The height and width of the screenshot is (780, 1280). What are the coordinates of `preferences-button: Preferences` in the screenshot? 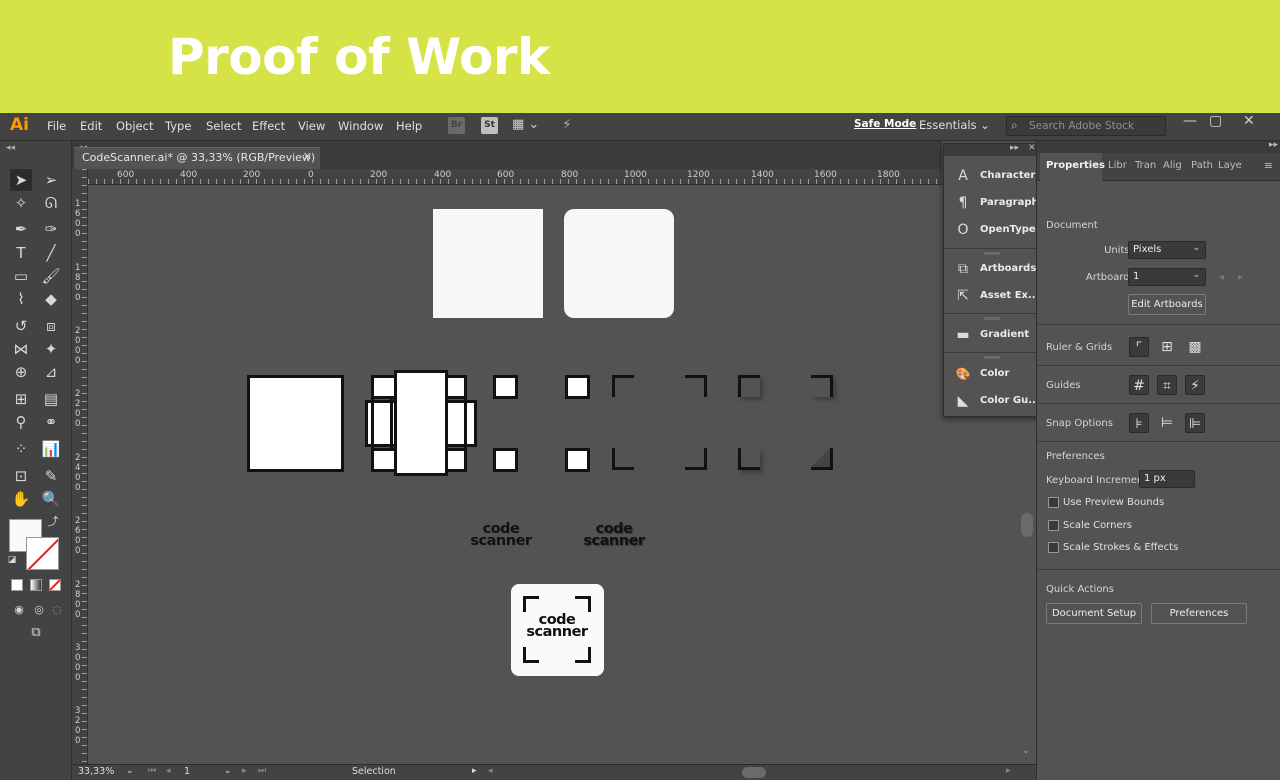 It's located at (1199, 613).